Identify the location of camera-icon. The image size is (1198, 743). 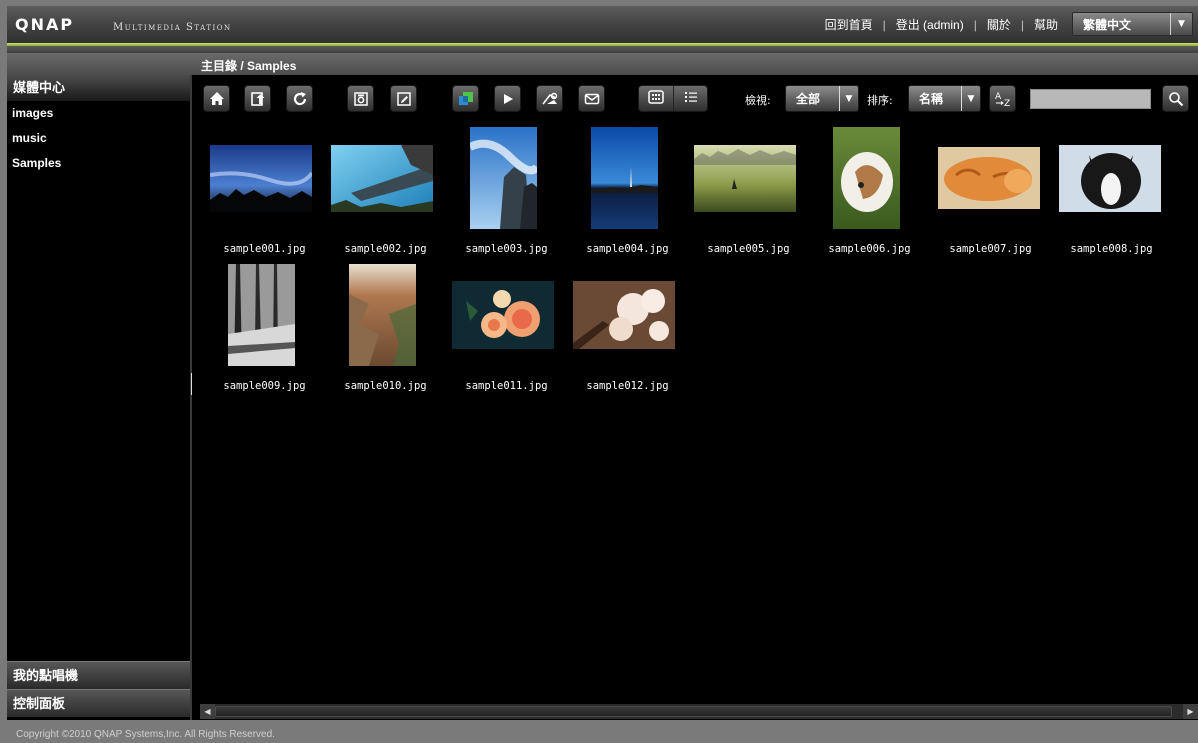
(361, 99).